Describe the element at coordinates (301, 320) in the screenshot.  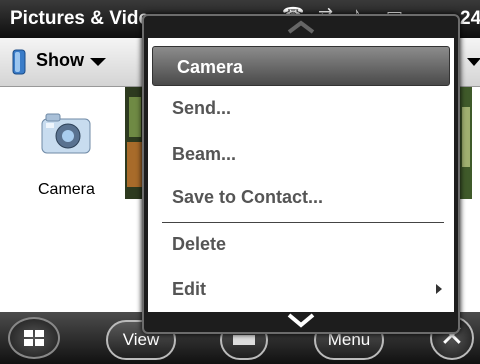
I see `scroll-down-icon` at that location.